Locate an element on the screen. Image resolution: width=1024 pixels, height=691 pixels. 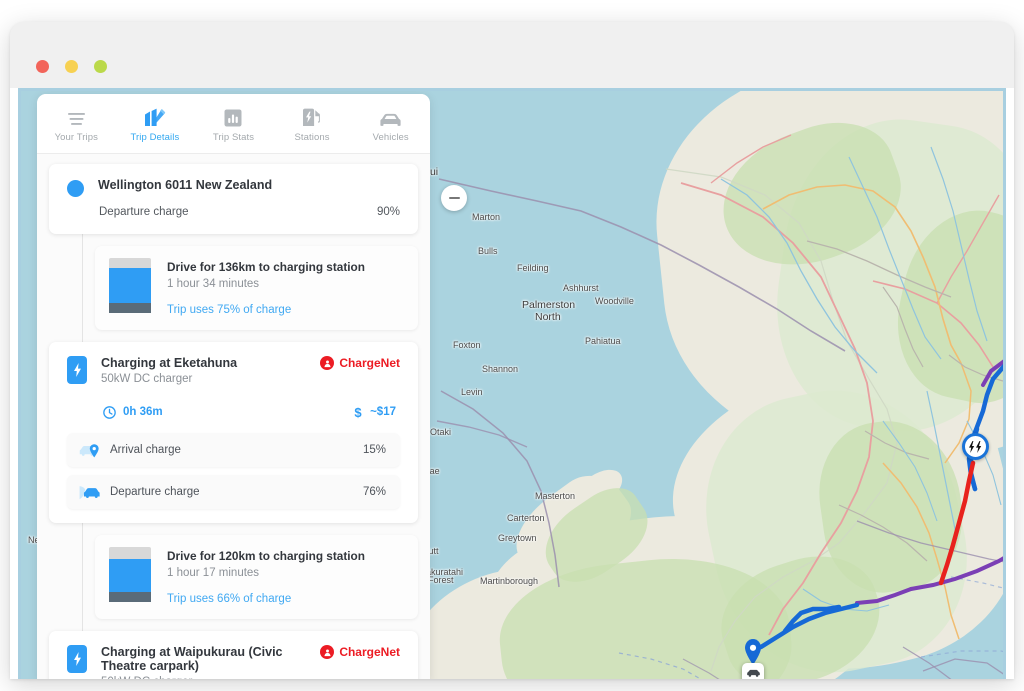
arrival-charge-label: Arrival charge is located at coordinates (145, 450).